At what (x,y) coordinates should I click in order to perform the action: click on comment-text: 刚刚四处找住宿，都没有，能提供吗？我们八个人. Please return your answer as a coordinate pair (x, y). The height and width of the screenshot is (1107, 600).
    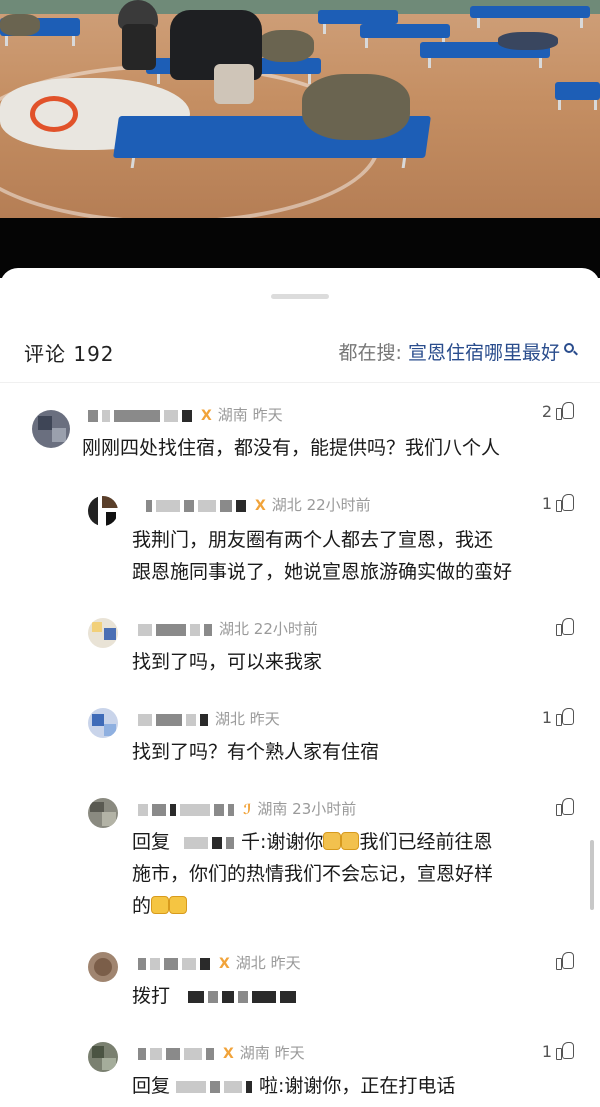
    Looking at the image, I should click on (291, 448).